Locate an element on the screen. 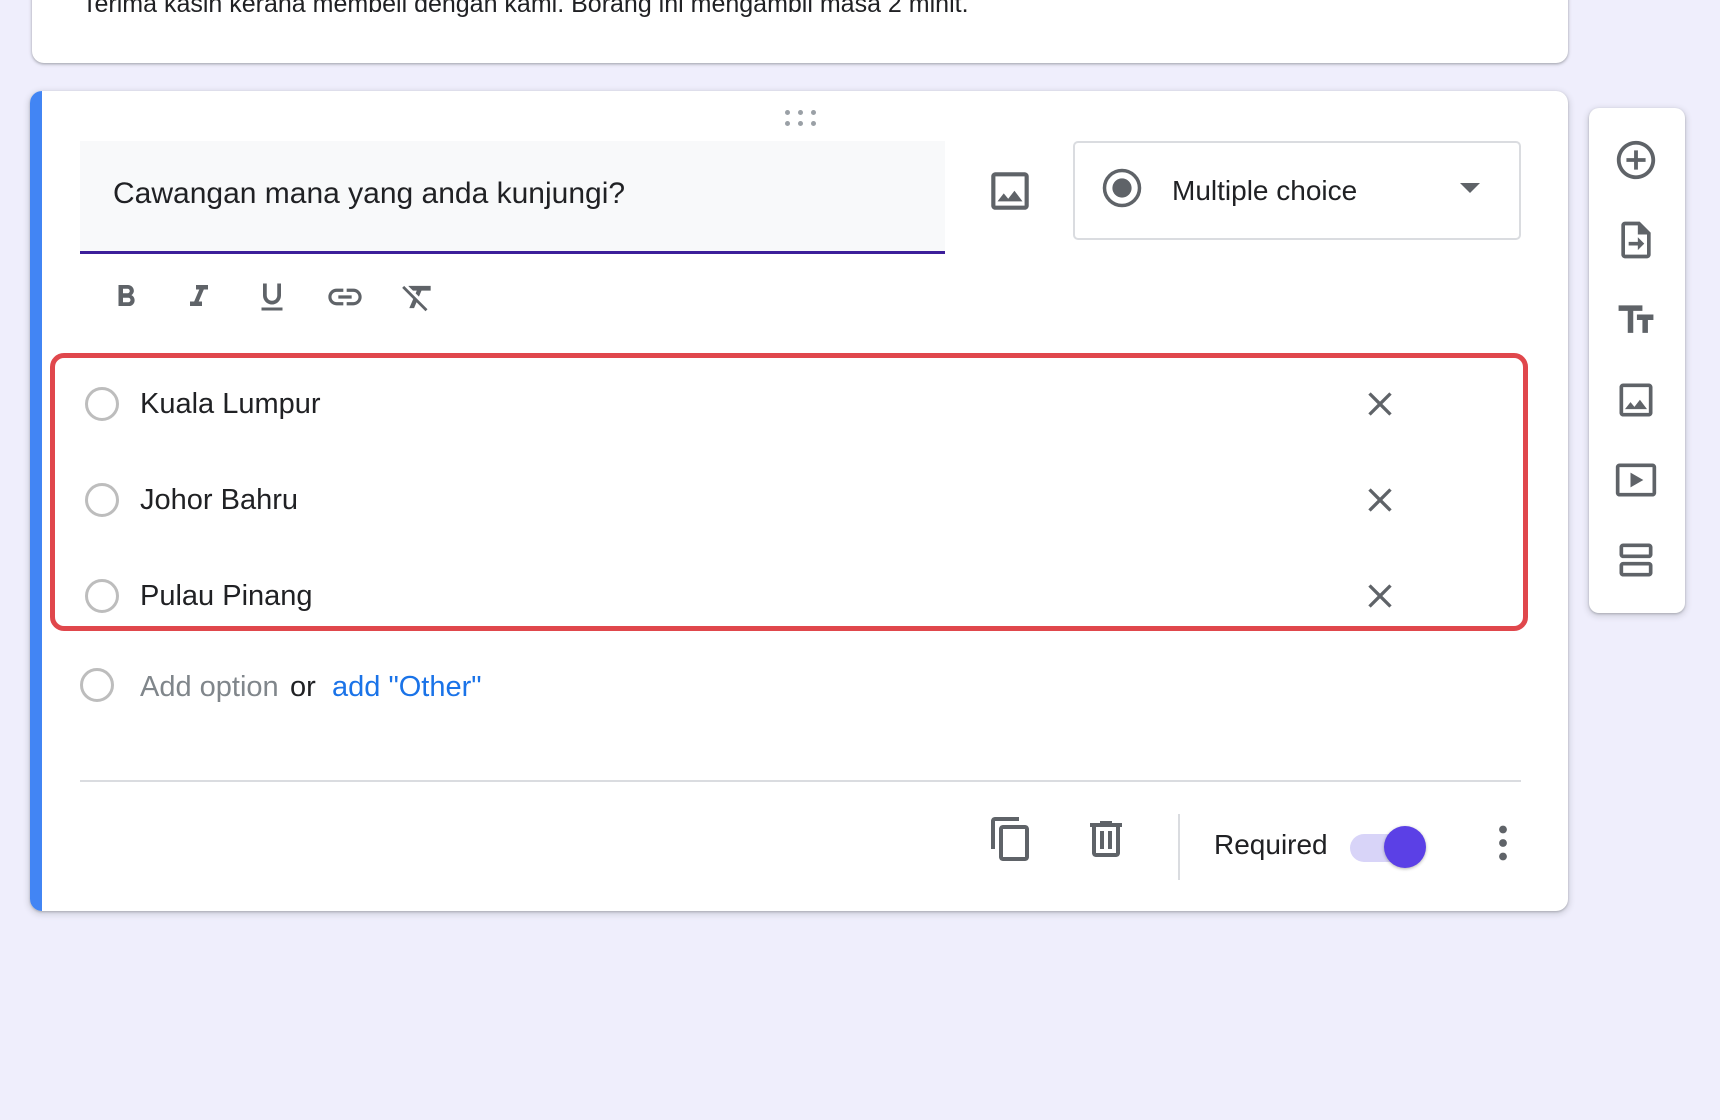 The image size is (1720, 1120). add-image-to-question-button is located at coordinates (1010, 191).